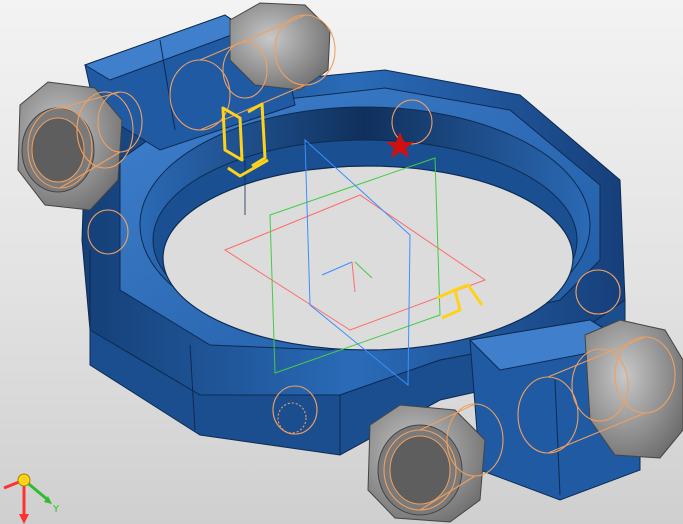  Describe the element at coordinates (31, 498) in the screenshot. I see `axis-triad: Y` at that location.